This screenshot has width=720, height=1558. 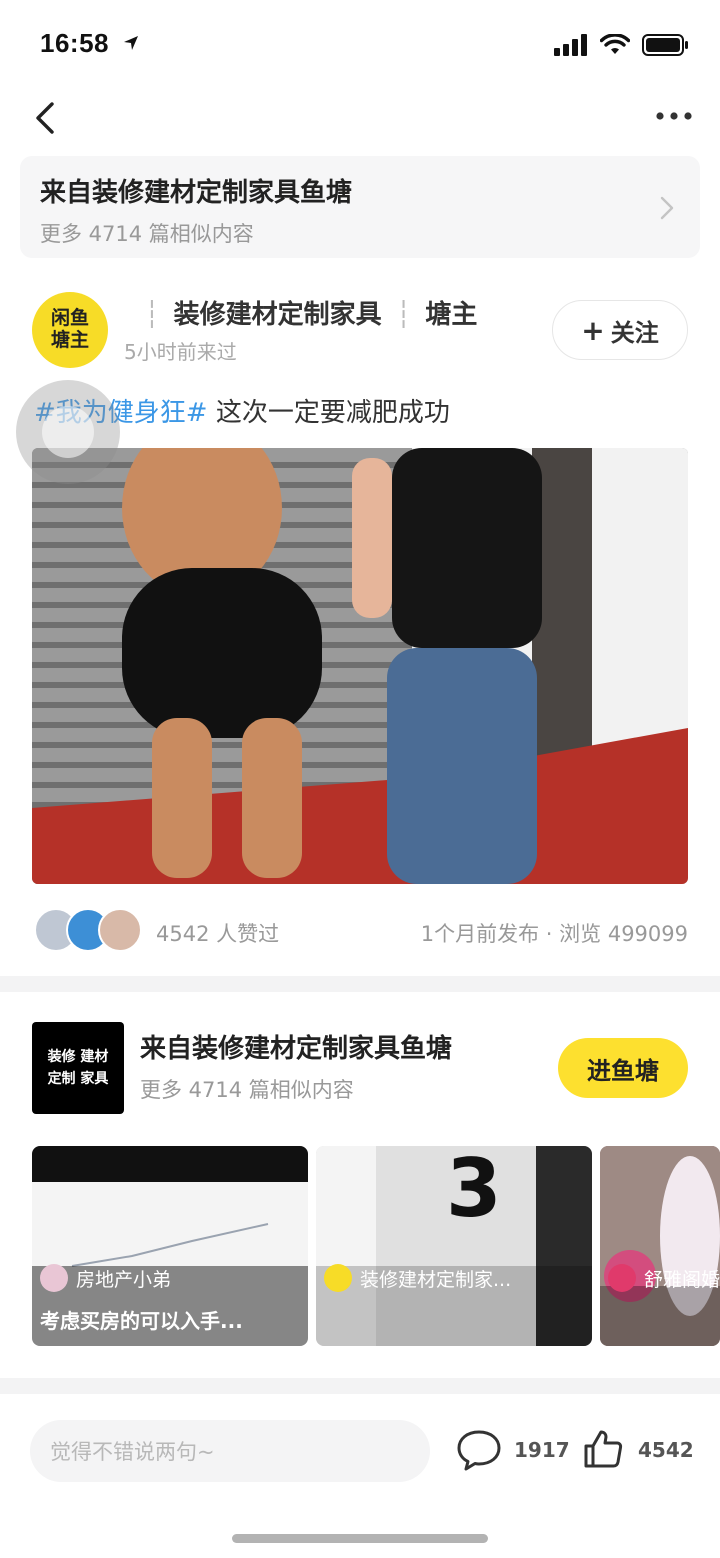 I want to click on post-header: 闲鱼 塘主 ┆ 装修建材定制家具 ┆ 塘主 5小时前来过 + 关注, so click(x=360, y=330).